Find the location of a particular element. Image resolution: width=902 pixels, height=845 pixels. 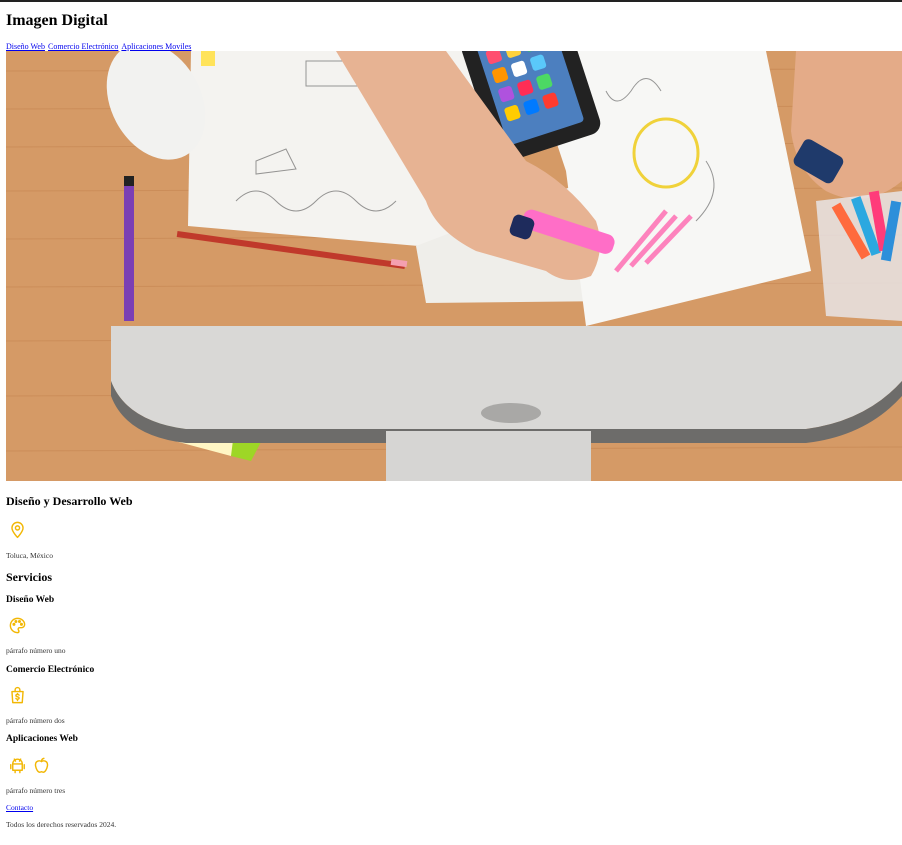

palette-icon is located at coordinates (17, 625).